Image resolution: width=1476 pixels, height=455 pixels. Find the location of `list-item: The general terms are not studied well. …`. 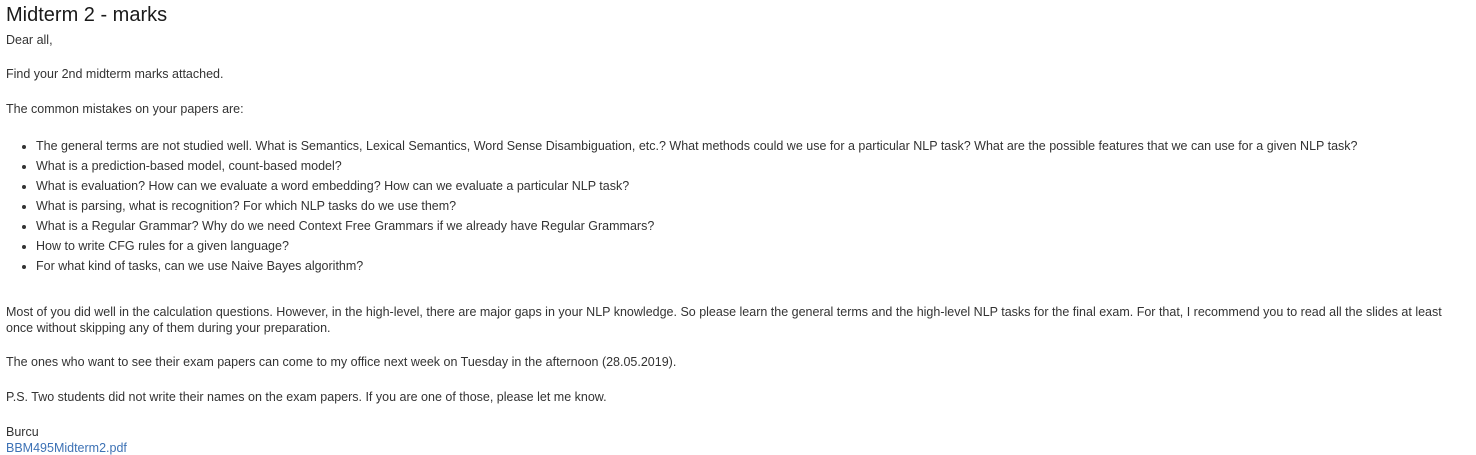

list-item: The general terms are not studied well. … is located at coordinates (753, 146).